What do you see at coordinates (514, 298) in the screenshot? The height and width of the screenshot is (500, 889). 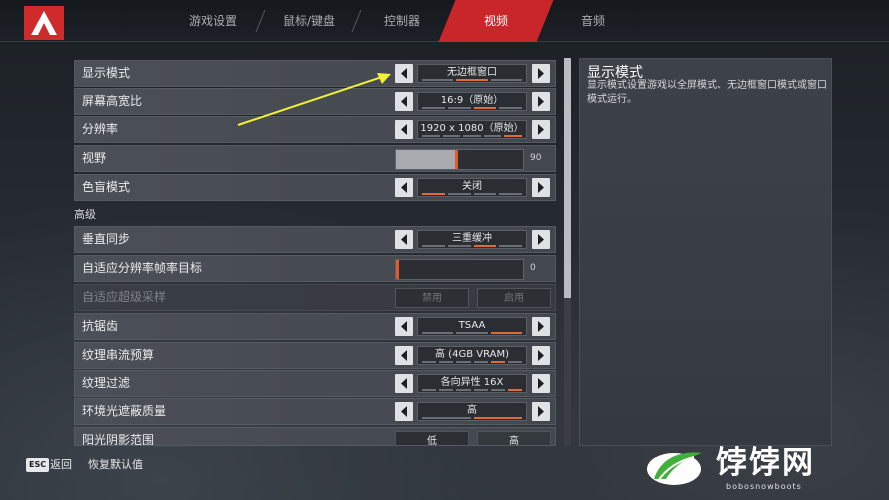 I see `enable-option-button: 启用` at bounding box center [514, 298].